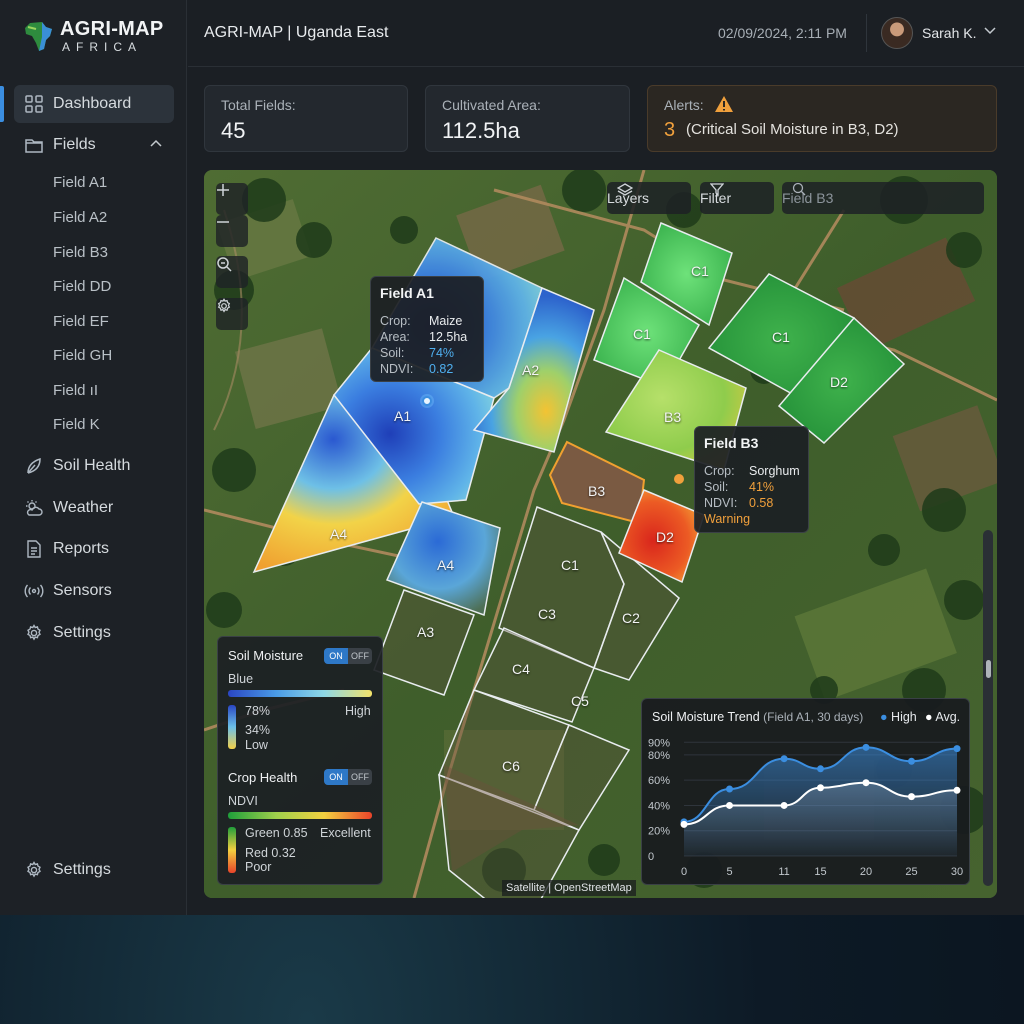 Image resolution: width=1024 pixels, height=1024 pixels. I want to click on field-label-c1-right: C1, so click(781, 337).